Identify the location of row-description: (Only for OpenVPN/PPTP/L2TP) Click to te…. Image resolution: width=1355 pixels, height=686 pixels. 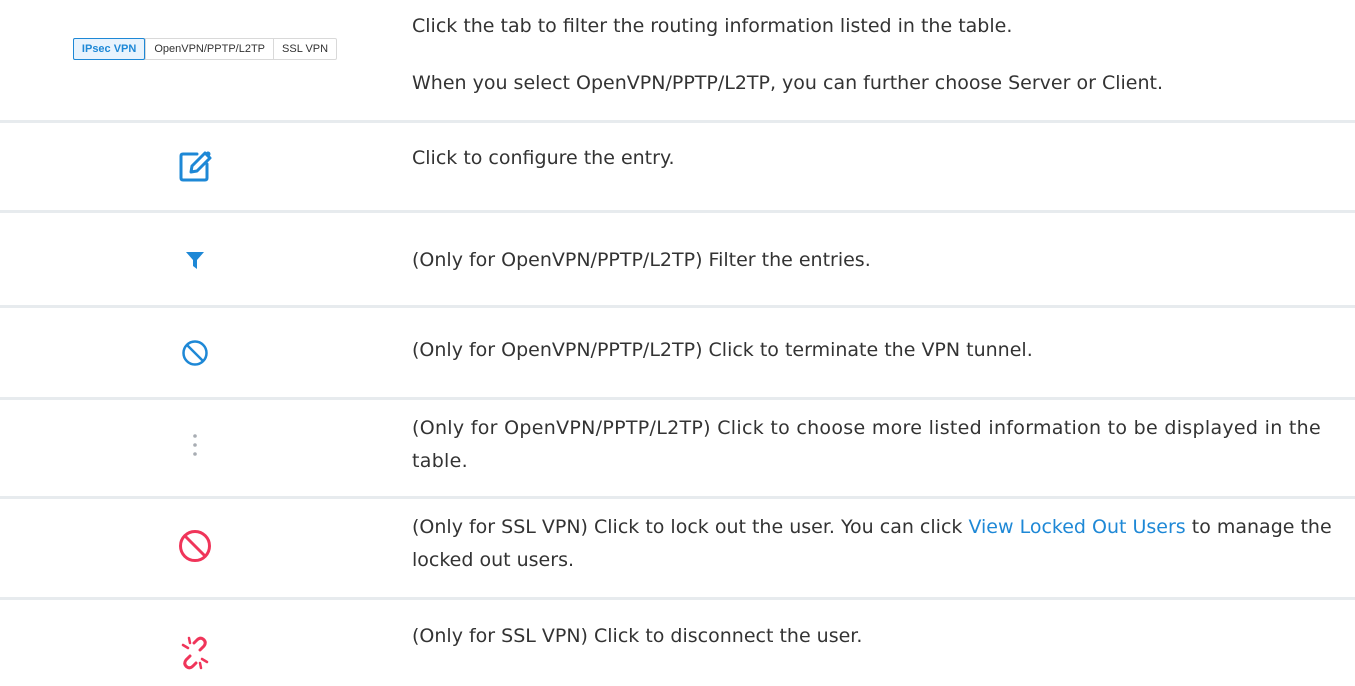
(722, 350).